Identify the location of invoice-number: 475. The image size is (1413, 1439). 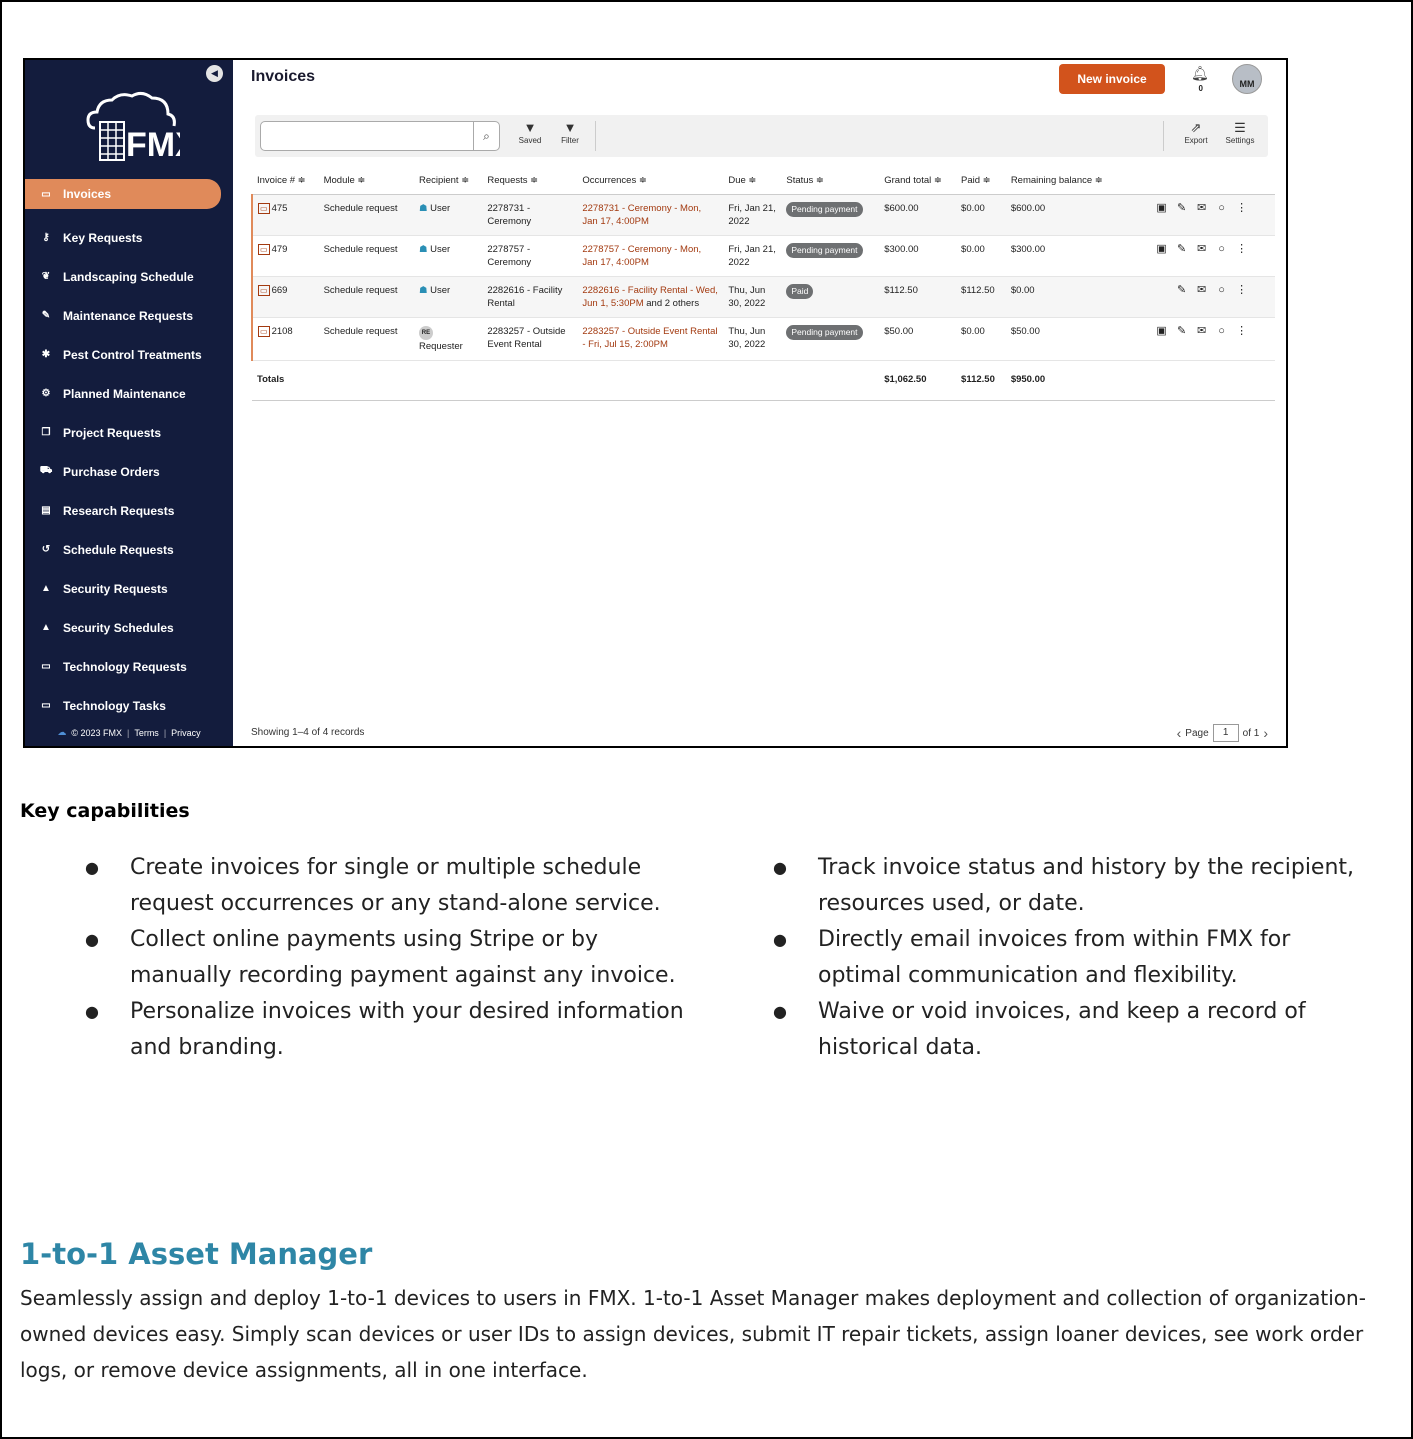
(280, 208).